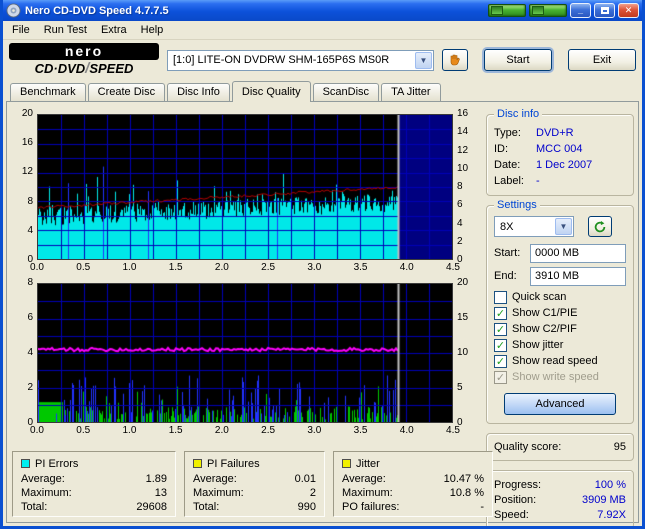  I want to click on stat-value: 990, so click(306, 507).